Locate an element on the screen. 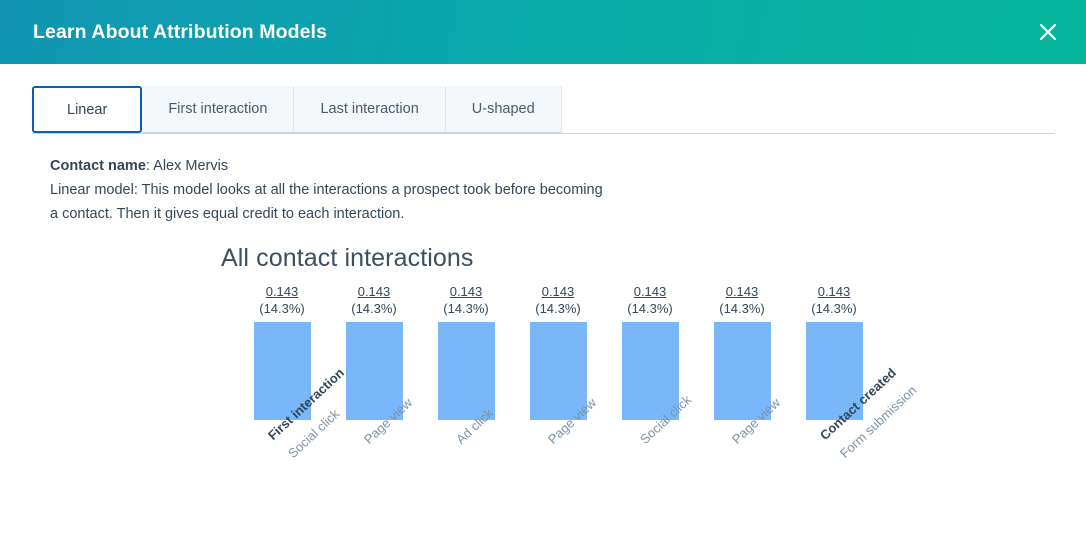 The width and height of the screenshot is (1086, 560). tab-u-shaped: U-shaped is located at coordinates (503, 109).